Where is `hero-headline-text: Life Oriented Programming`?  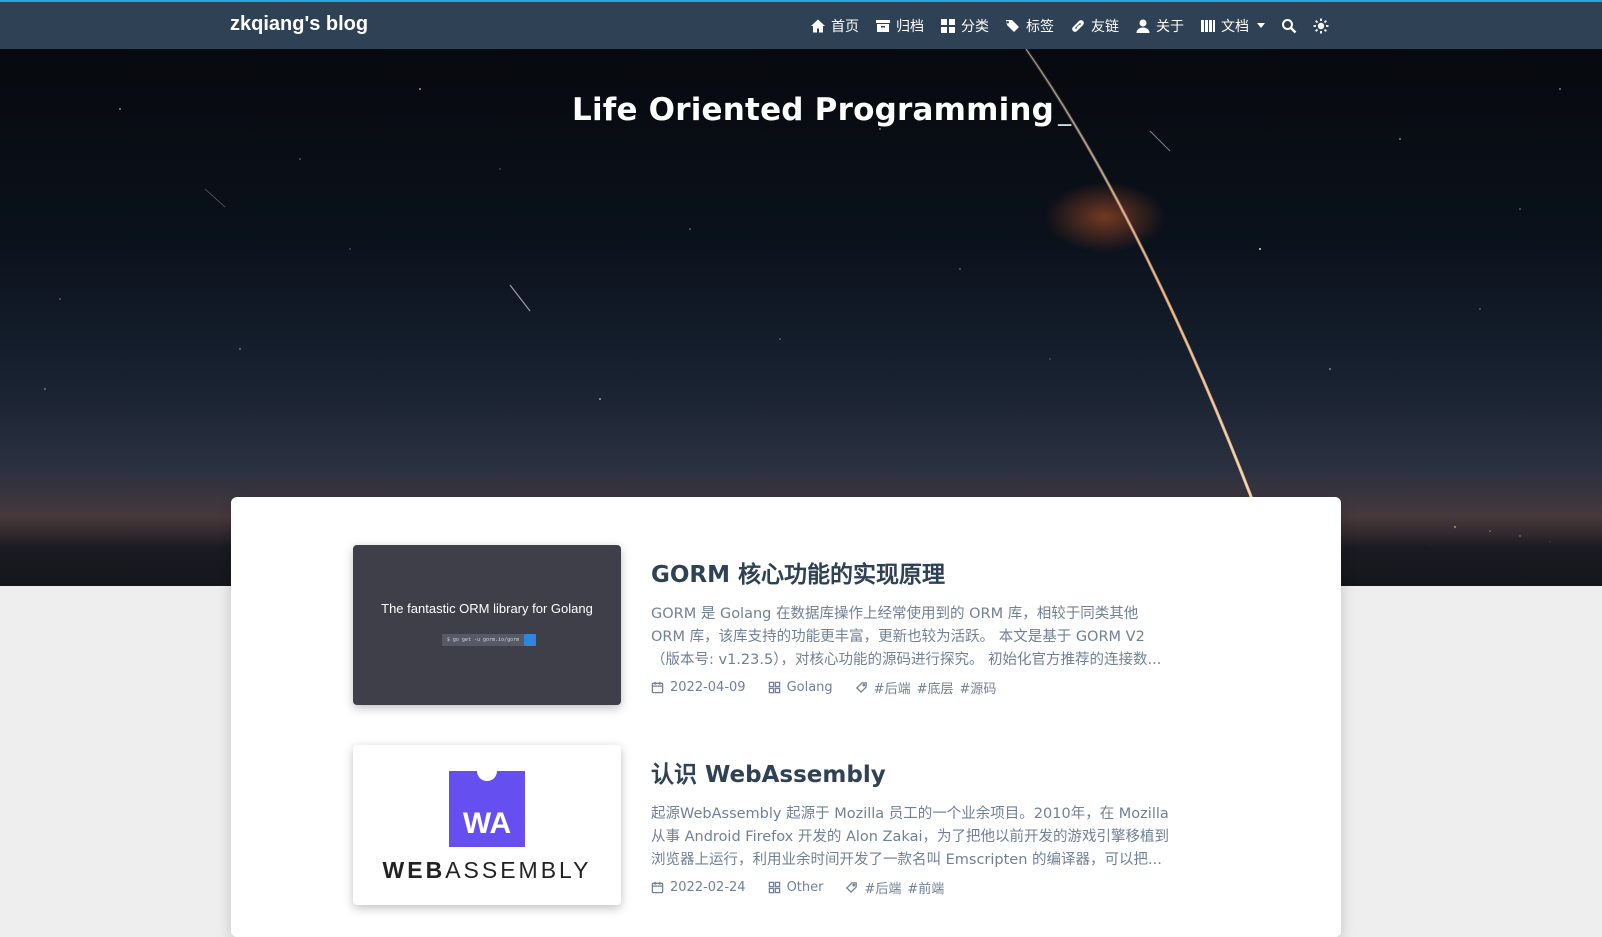
hero-headline-text: Life Oriented Programming is located at coordinates (813, 110).